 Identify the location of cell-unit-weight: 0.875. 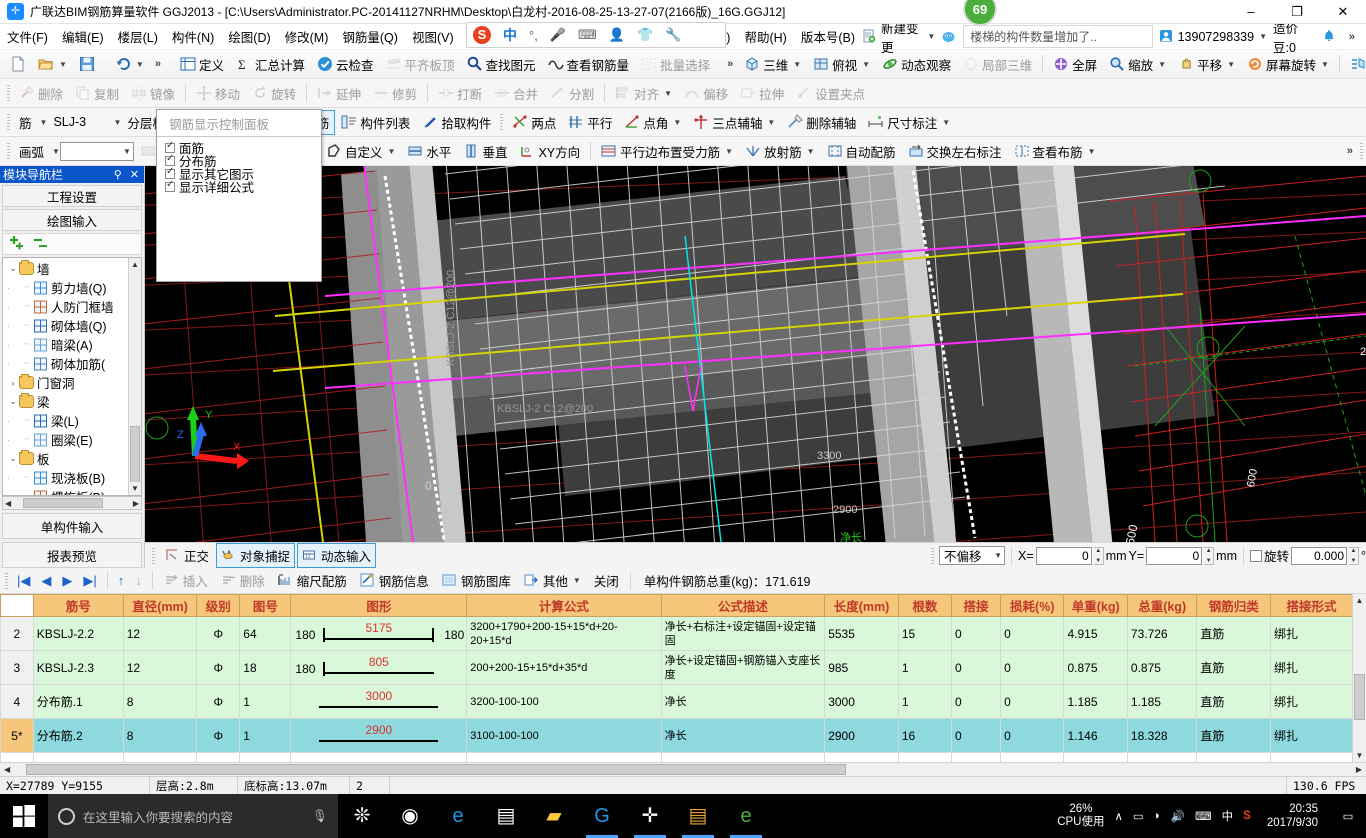
(1095, 667).